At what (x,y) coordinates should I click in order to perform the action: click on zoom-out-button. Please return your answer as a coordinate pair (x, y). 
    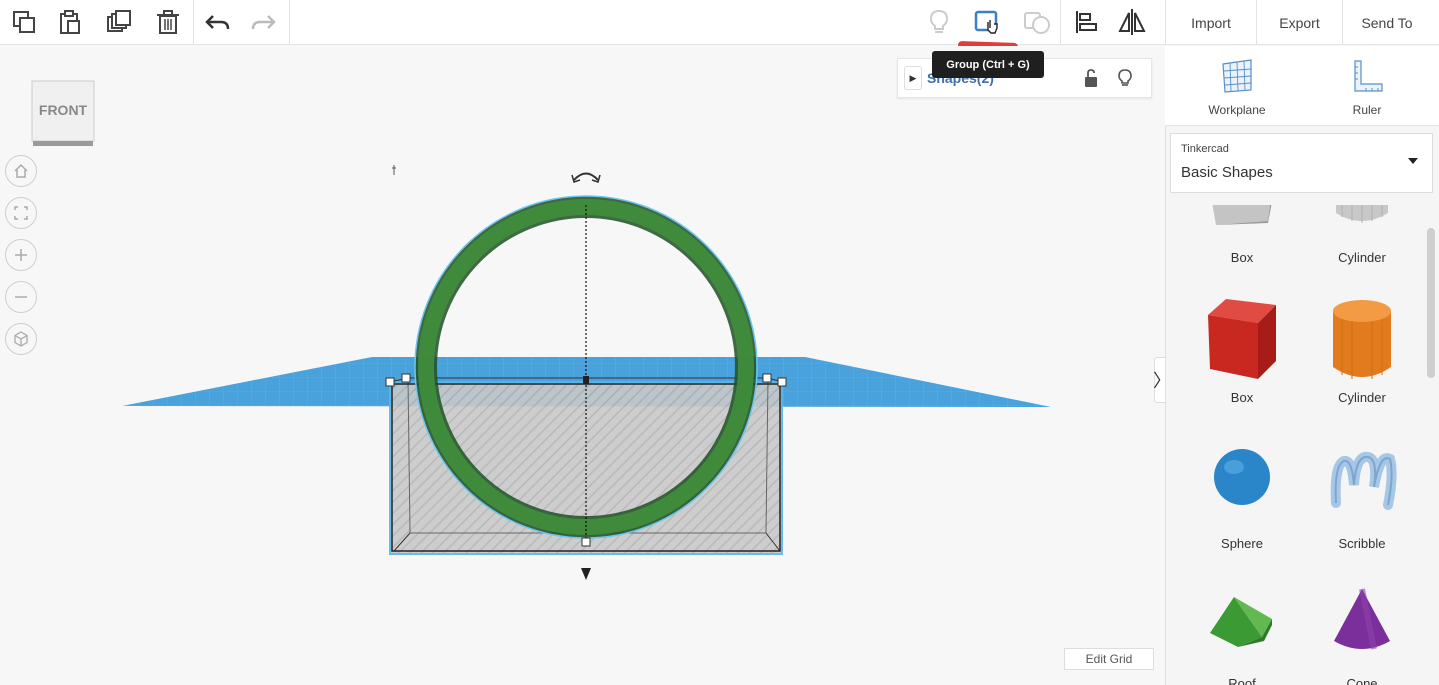
    Looking at the image, I should click on (21, 297).